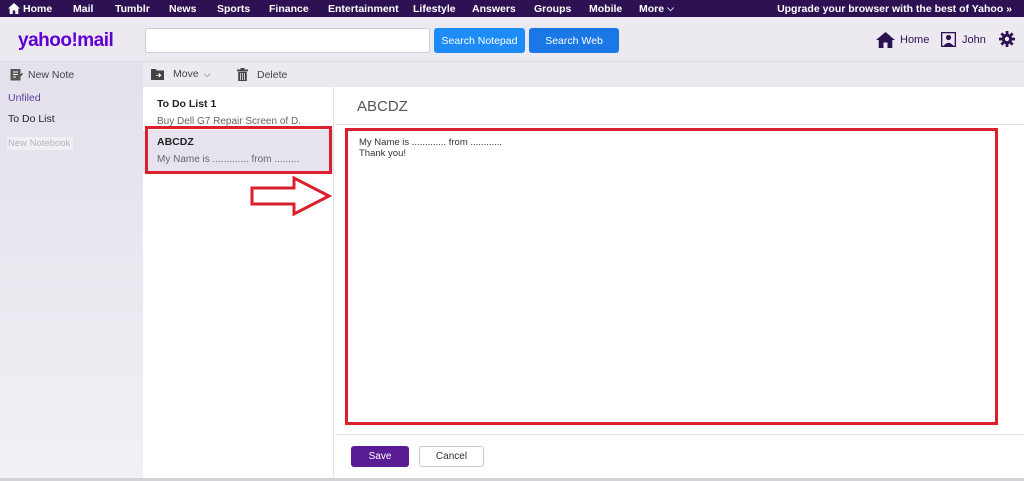 The image size is (1024, 481). What do you see at coordinates (915, 40) in the screenshot?
I see `header-home-label: Home` at bounding box center [915, 40].